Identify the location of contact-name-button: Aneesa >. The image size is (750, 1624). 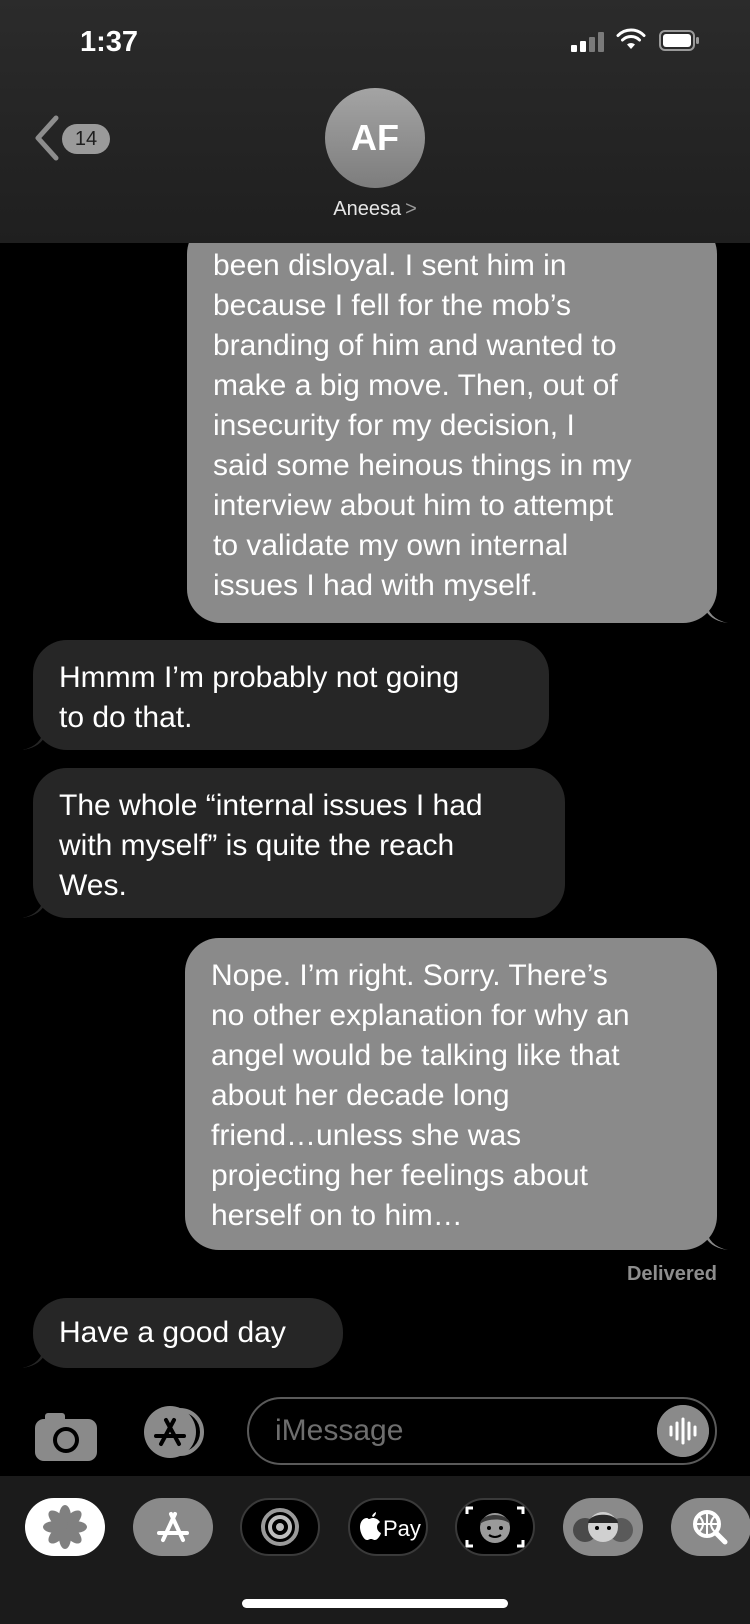
(375, 209).